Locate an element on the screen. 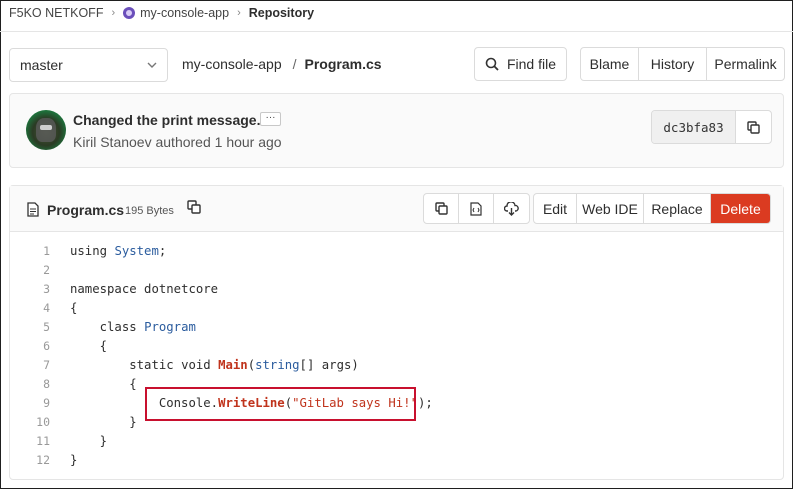  code-line: 6 { is located at coordinates (396, 346).